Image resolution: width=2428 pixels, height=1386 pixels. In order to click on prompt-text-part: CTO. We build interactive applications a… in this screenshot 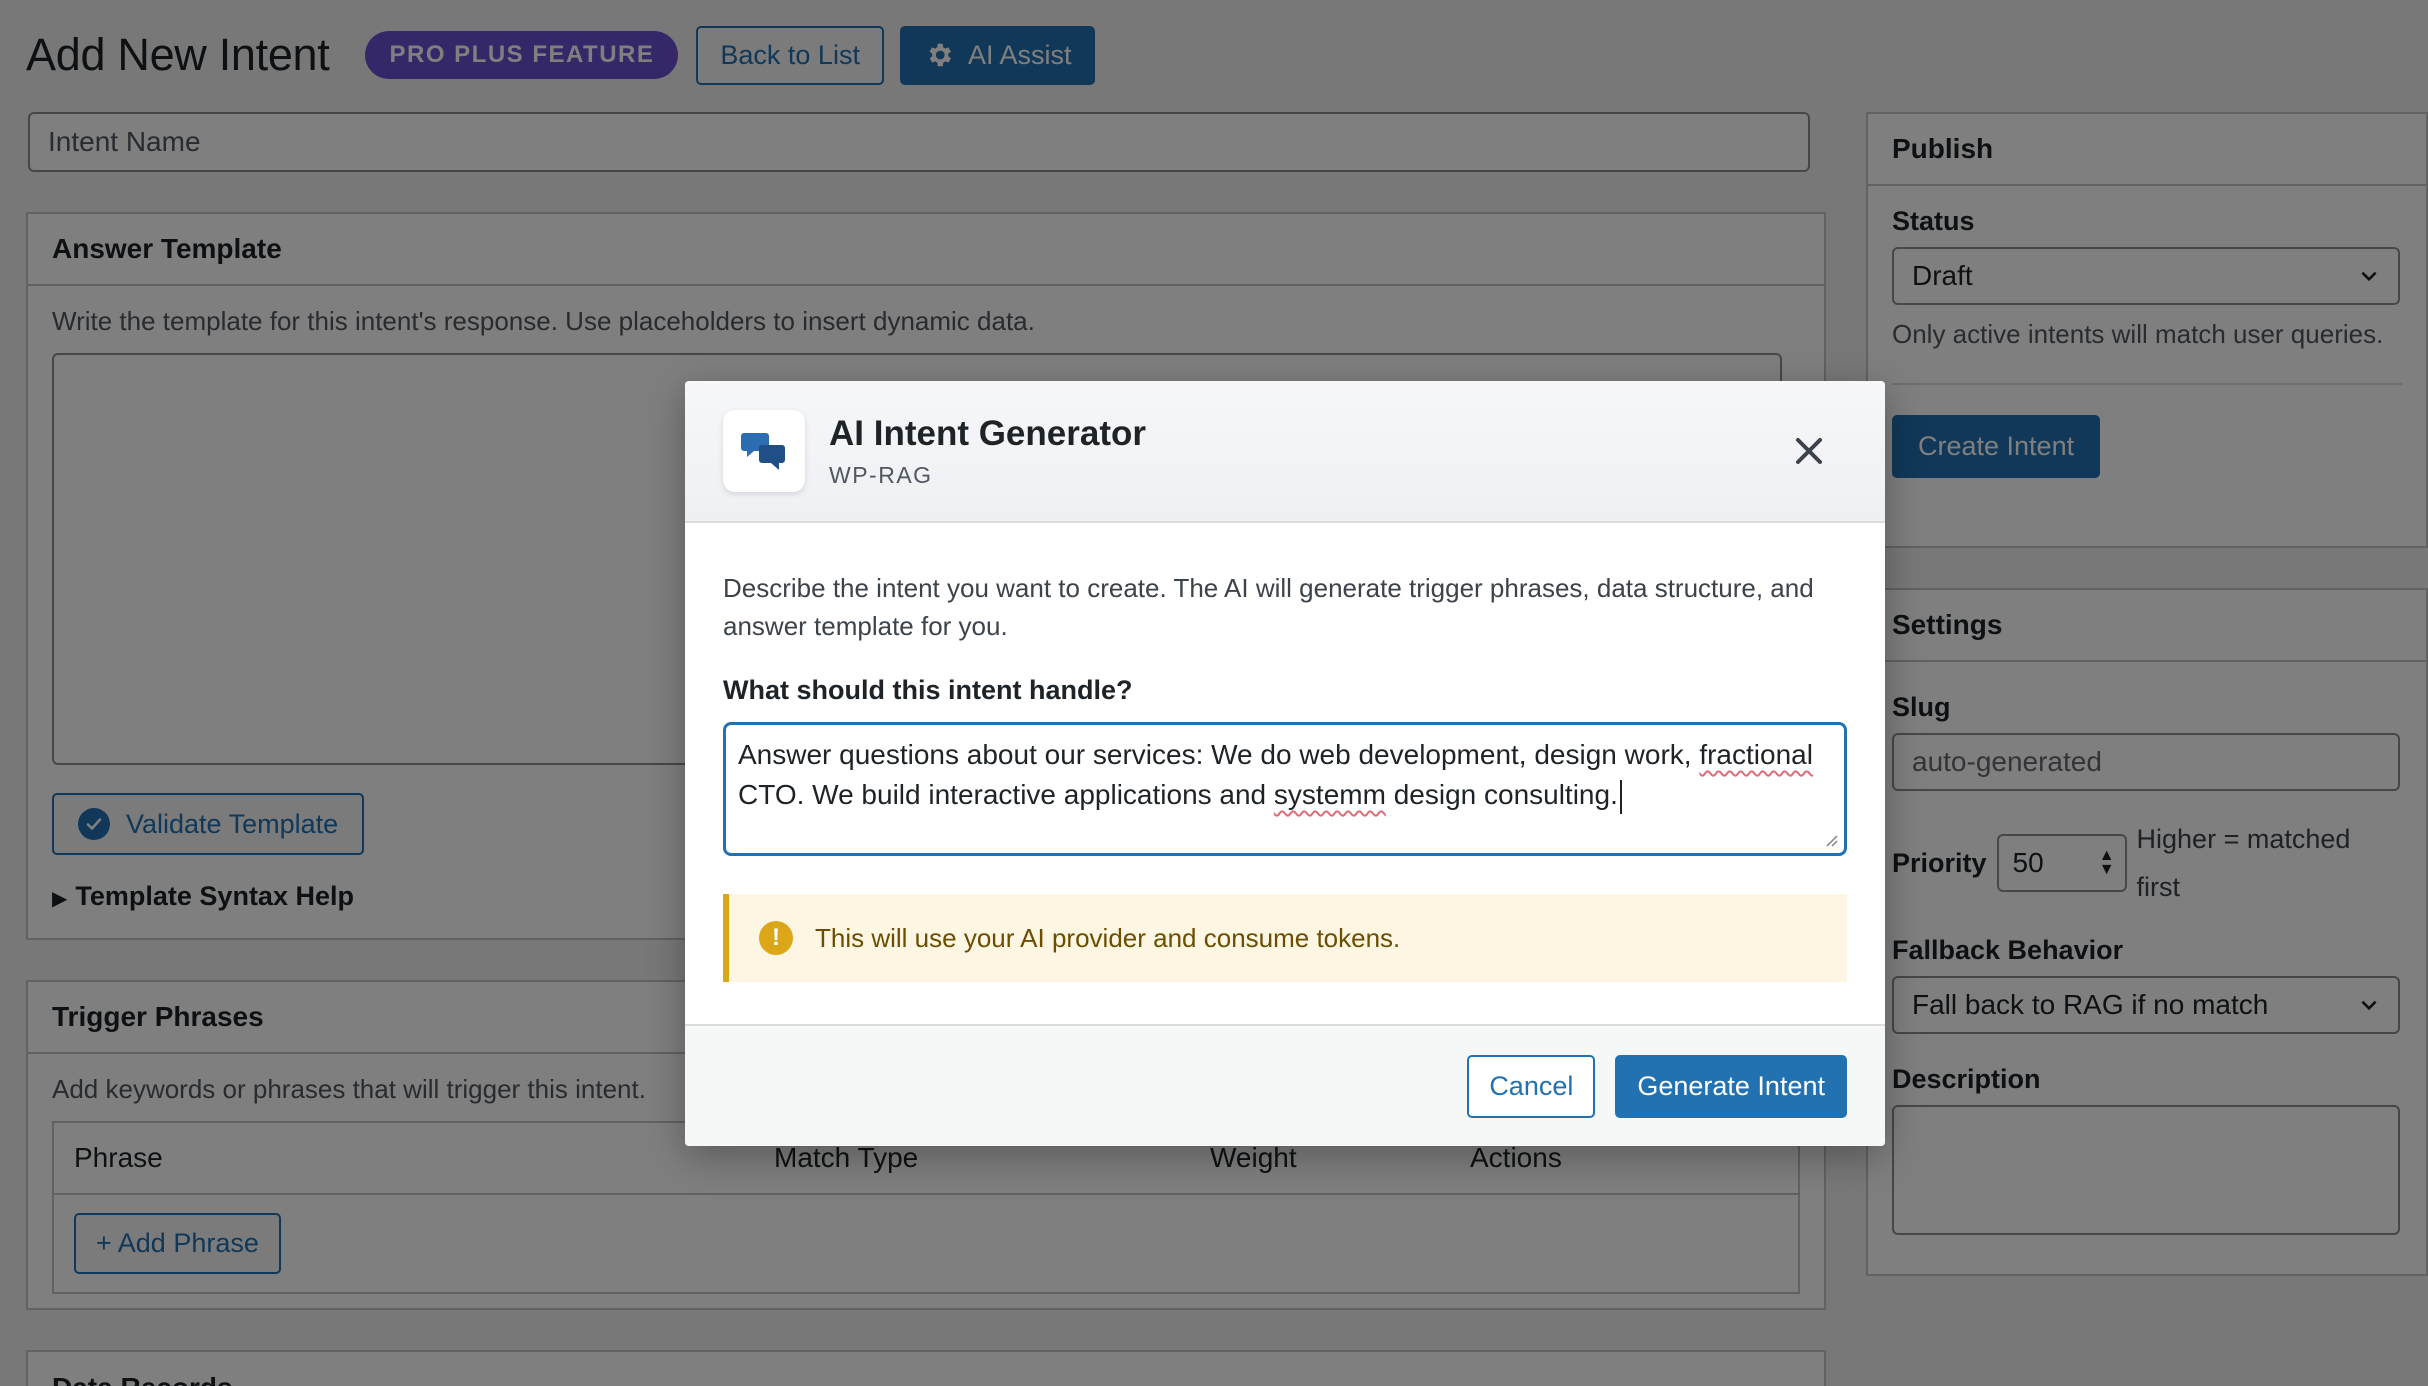, I will do `click(1006, 794)`.